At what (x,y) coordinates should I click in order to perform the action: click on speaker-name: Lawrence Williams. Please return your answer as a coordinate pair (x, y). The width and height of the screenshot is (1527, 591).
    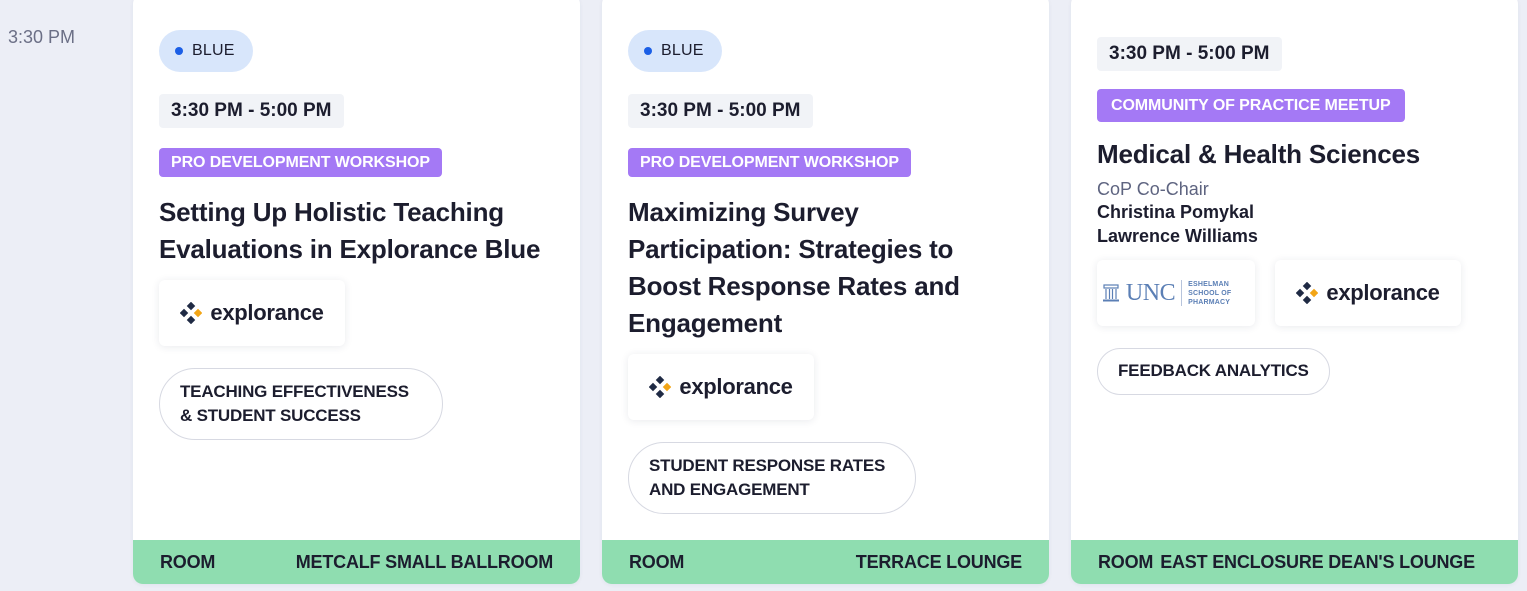
    Looking at the image, I should click on (1297, 236).